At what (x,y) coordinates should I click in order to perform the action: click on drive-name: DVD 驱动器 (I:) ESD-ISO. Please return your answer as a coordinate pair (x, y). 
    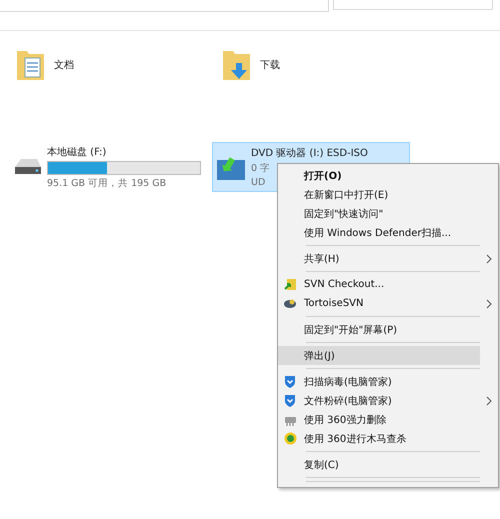
    Looking at the image, I should click on (309, 153).